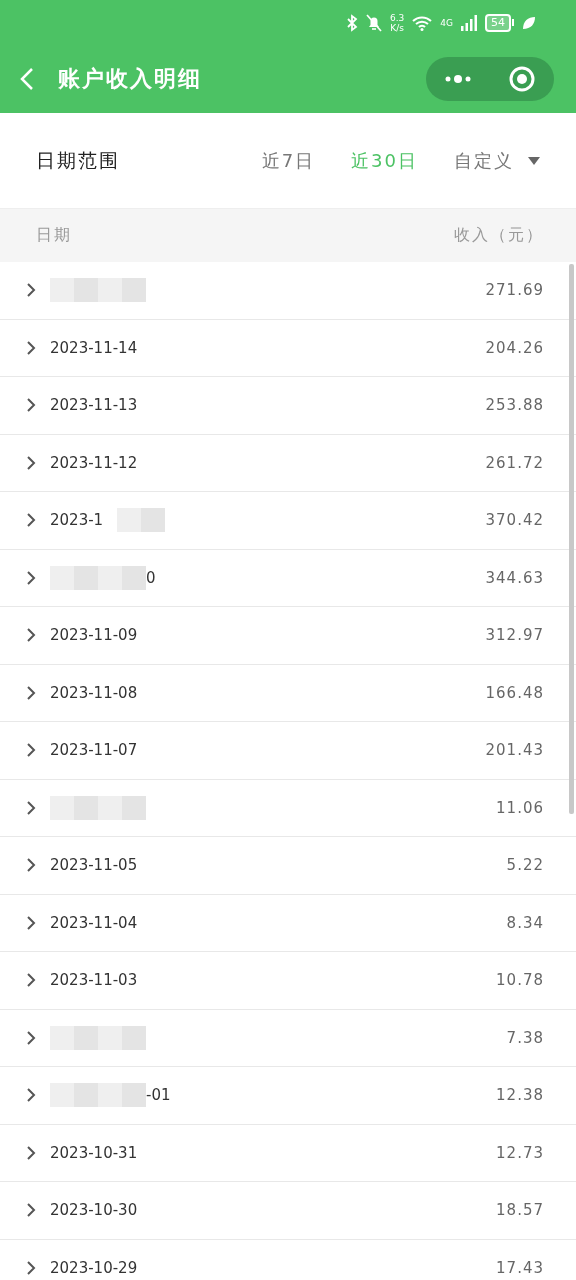 This screenshot has height=1280, width=576. What do you see at coordinates (141, 520) in the screenshot?
I see `redaction-mosaic` at bounding box center [141, 520].